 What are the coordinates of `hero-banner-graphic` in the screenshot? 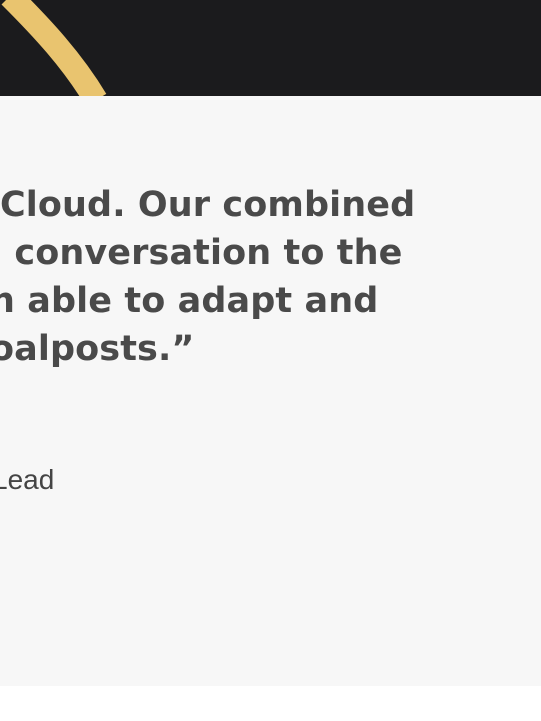 It's located at (270, 48).